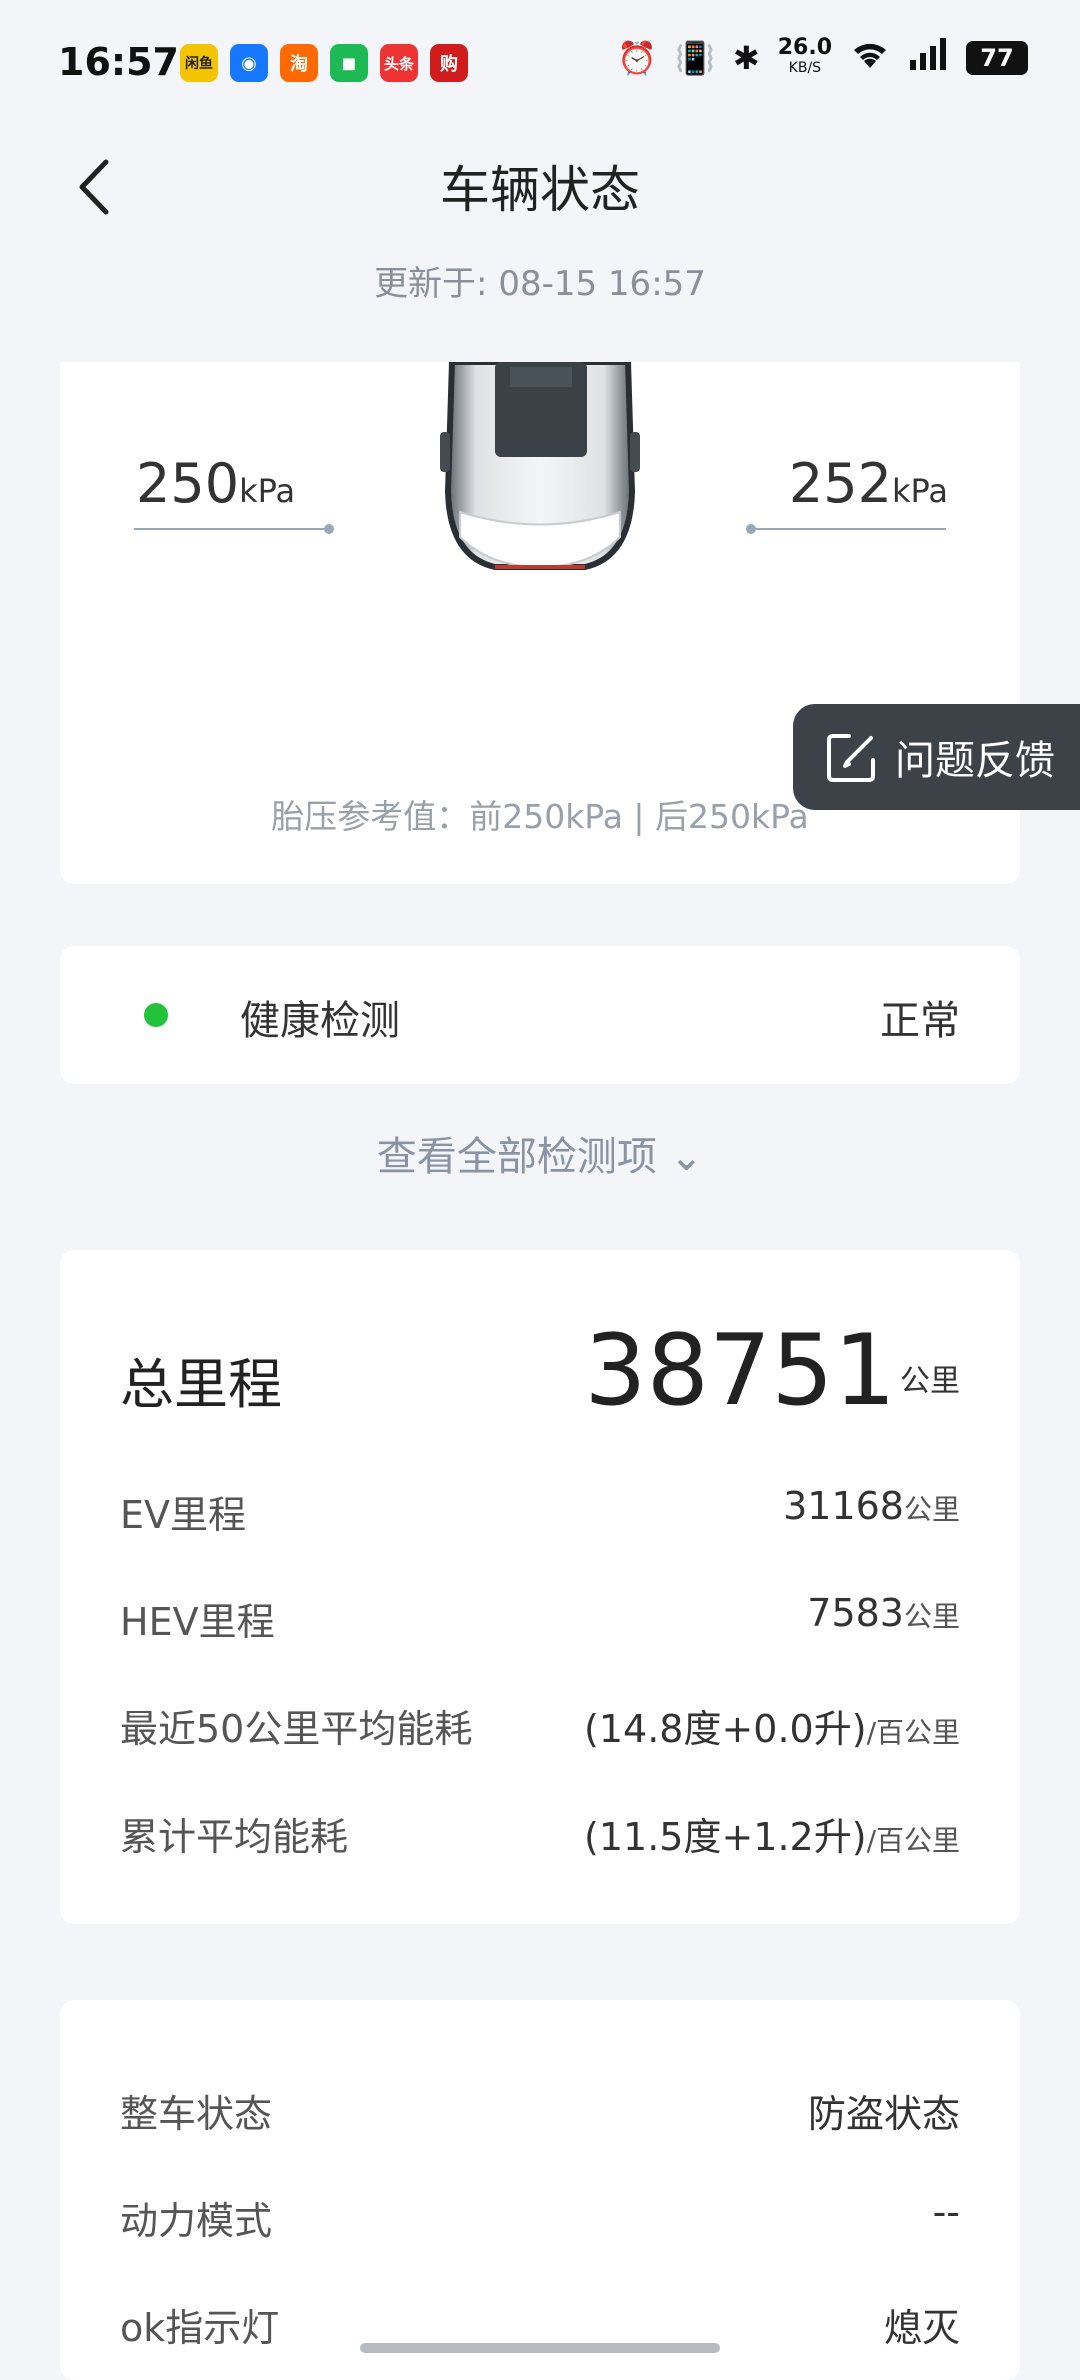  What do you see at coordinates (200, 2328) in the screenshot?
I see `state-row-label: ok指示灯` at bounding box center [200, 2328].